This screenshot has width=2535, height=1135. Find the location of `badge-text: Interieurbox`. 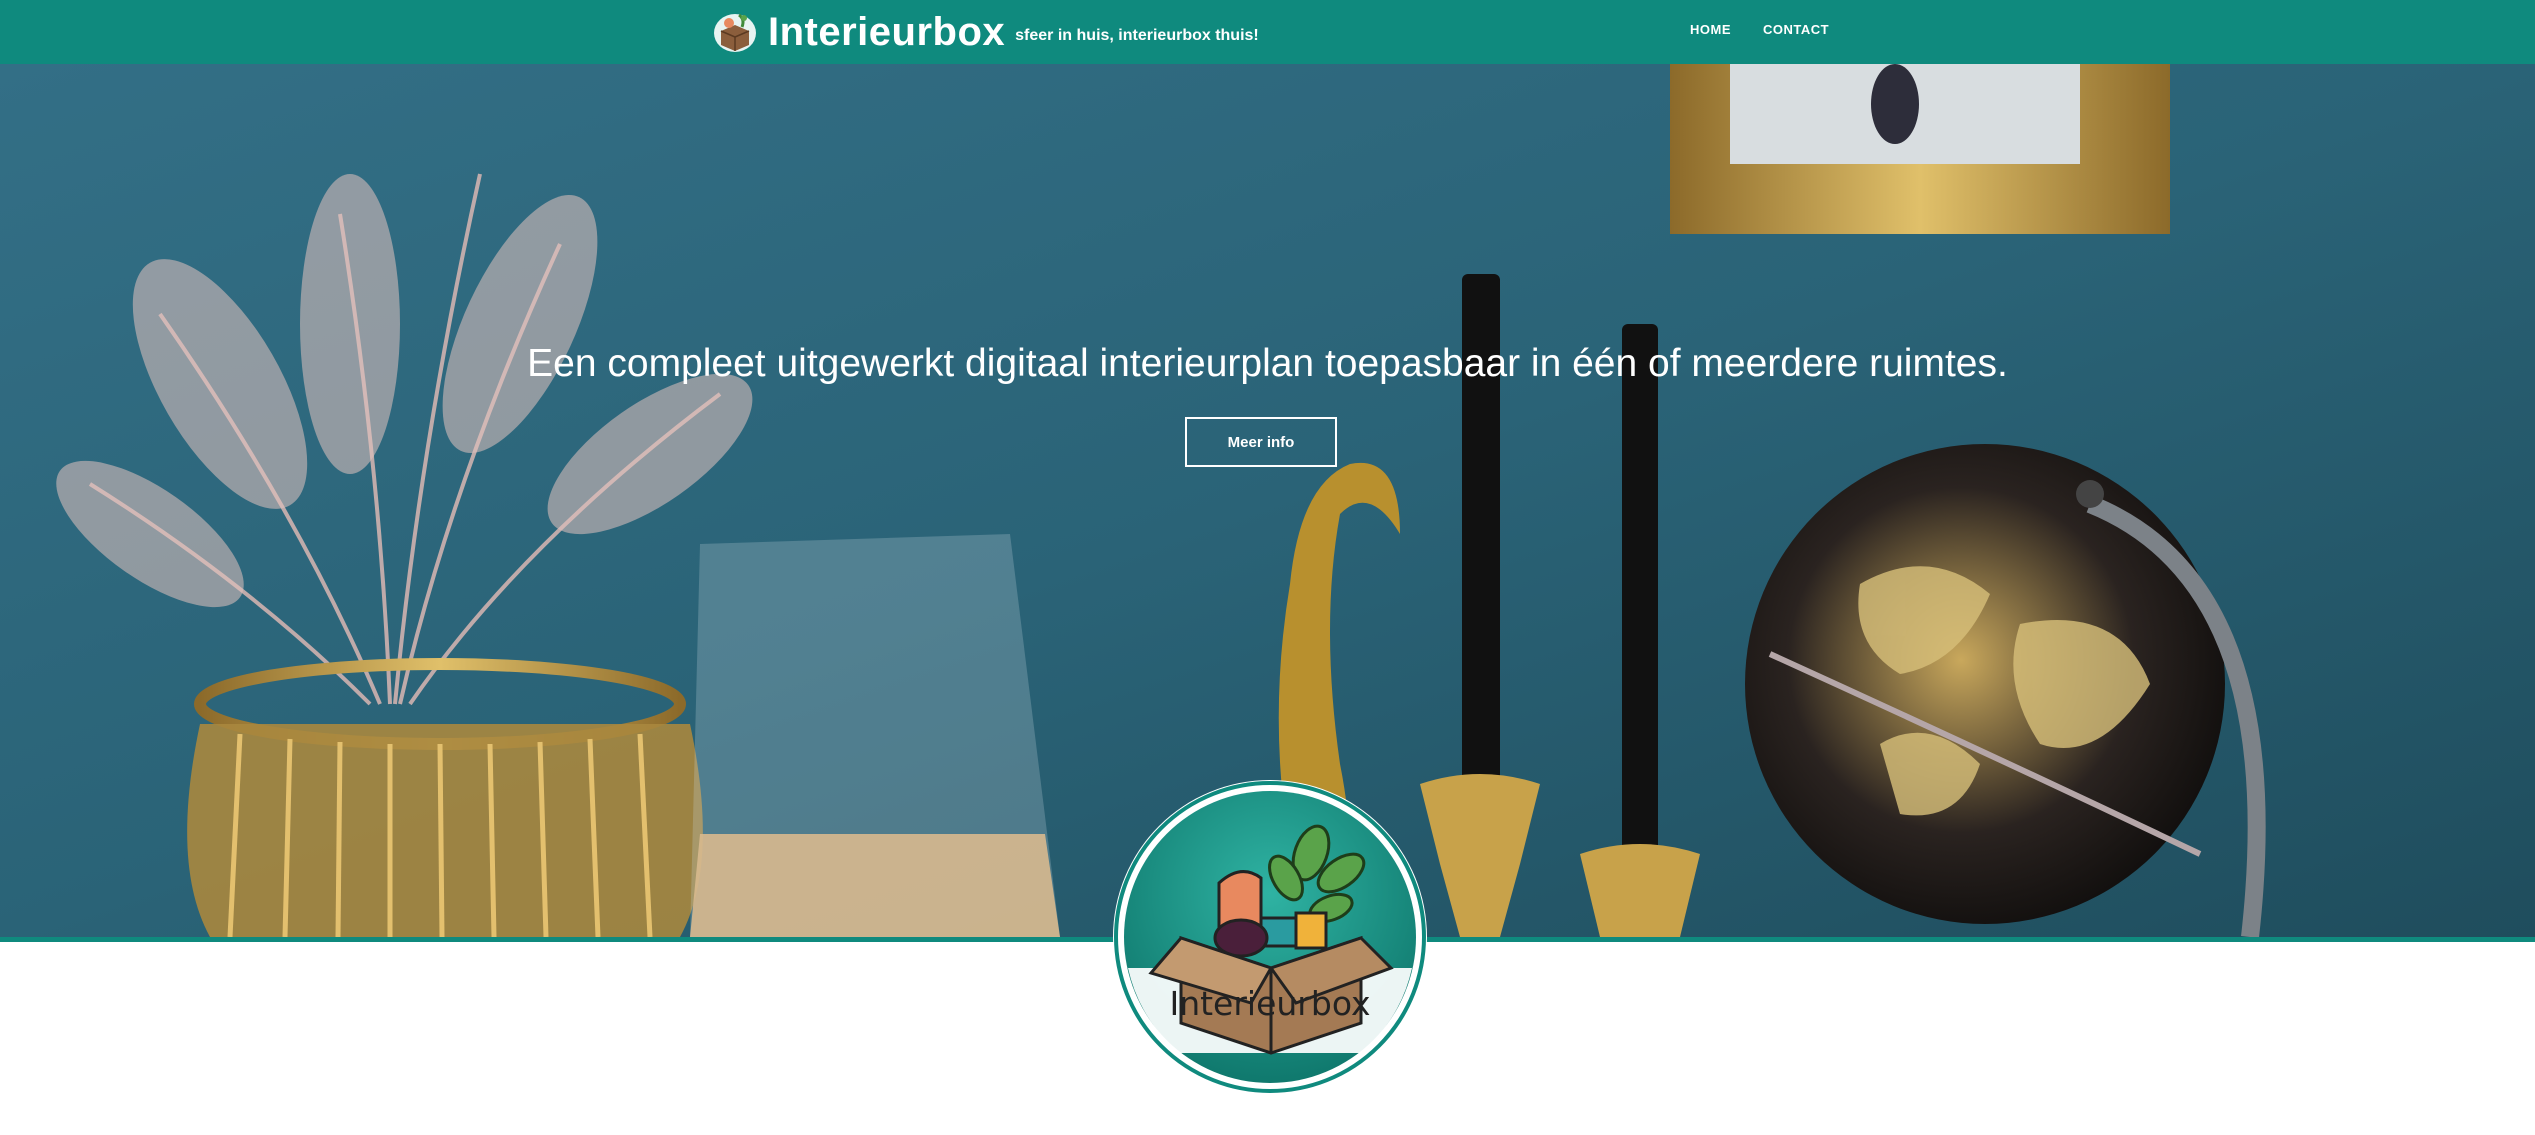

badge-text: Interieurbox is located at coordinates (1270, 1003).